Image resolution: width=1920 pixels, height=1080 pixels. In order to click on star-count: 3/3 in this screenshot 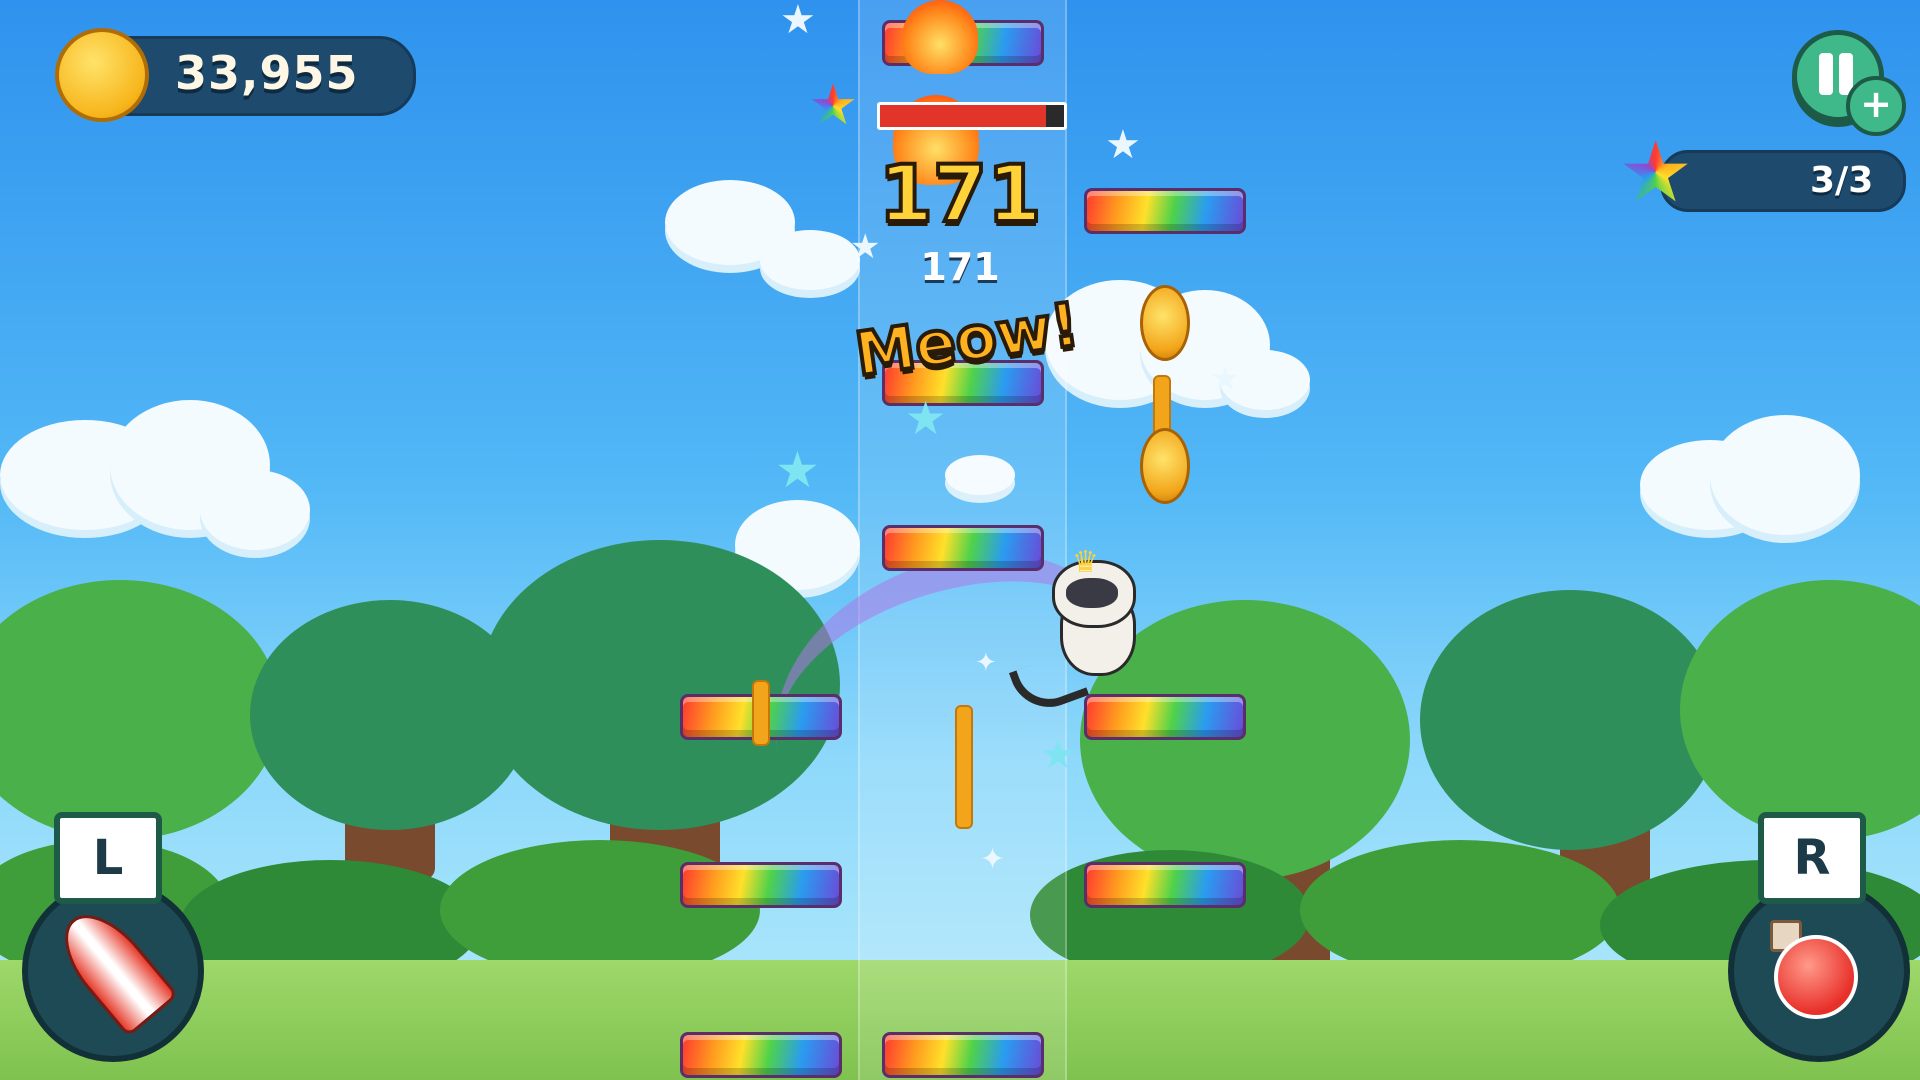, I will do `click(1842, 180)`.